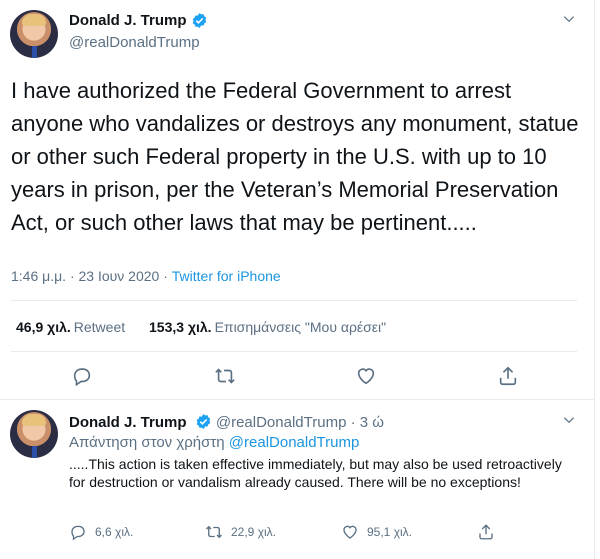 The width and height of the screenshot is (600, 559). Describe the element at coordinates (128, 20) in the screenshot. I see `author-name-text: Donald J. Trump` at that location.